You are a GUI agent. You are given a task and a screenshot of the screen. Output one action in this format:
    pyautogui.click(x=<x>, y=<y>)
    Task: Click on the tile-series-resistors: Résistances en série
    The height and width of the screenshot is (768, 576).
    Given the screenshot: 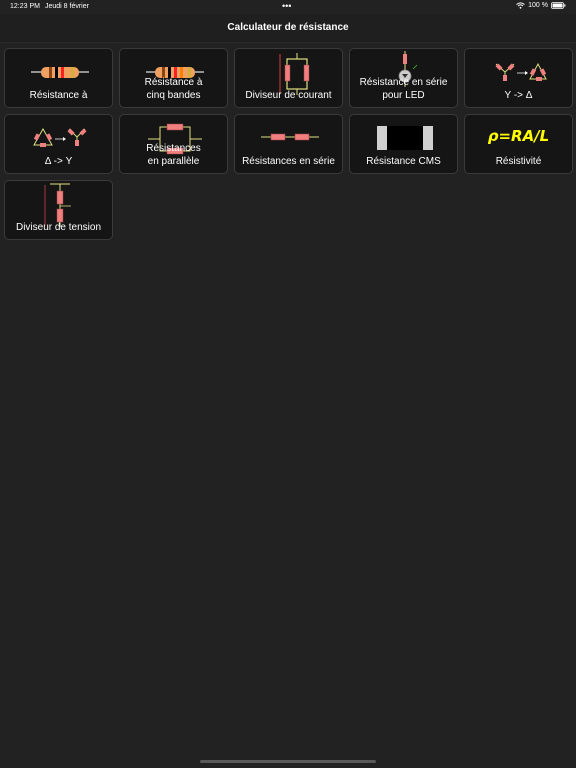 What is the action you would take?
    pyautogui.click(x=288, y=144)
    